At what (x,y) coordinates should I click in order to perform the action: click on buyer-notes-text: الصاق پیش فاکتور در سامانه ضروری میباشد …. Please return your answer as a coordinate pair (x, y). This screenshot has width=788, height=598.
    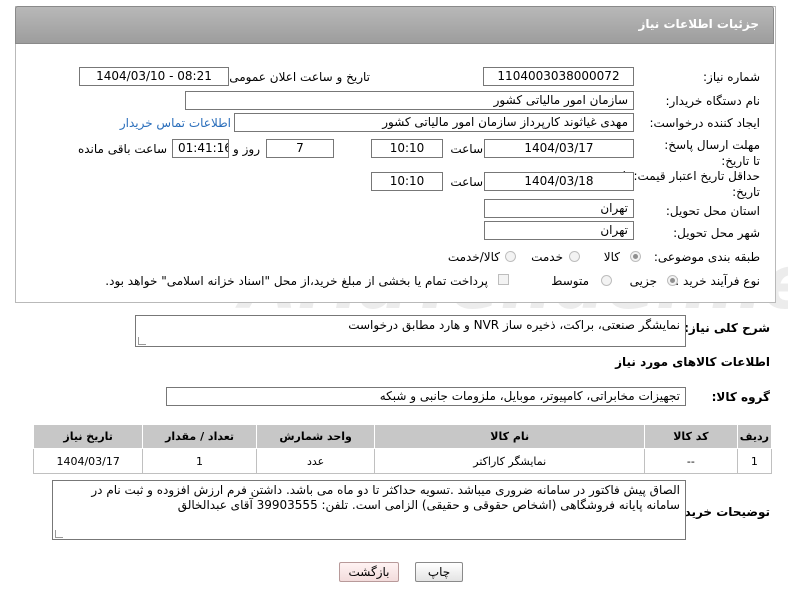
    Looking at the image, I should click on (385, 497).